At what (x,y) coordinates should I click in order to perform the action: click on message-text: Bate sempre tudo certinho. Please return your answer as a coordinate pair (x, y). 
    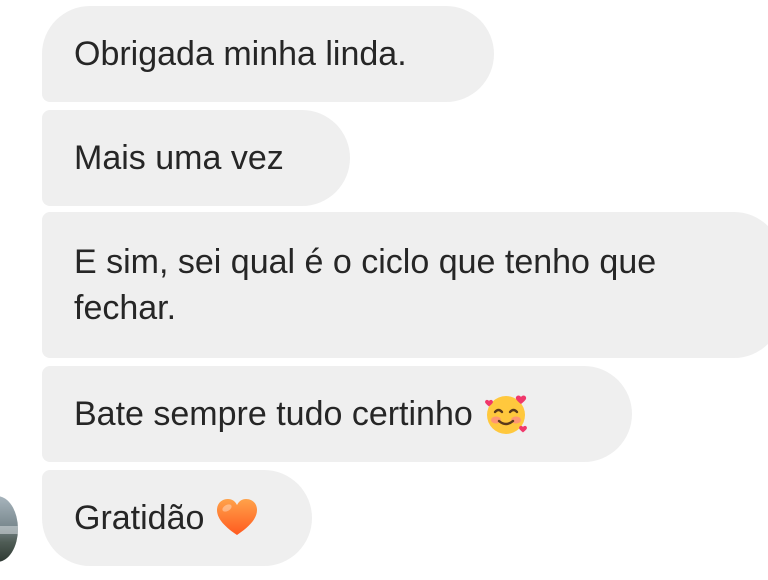
    Looking at the image, I should click on (273, 414).